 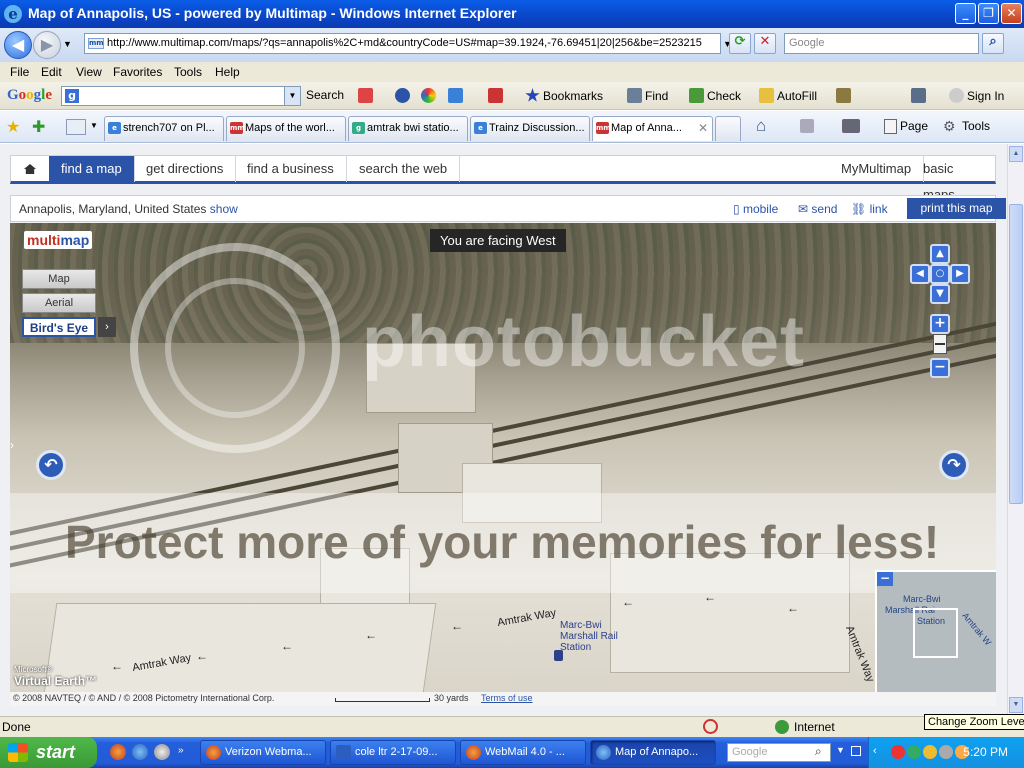 I want to click on find-button: Find, so click(x=647, y=95).